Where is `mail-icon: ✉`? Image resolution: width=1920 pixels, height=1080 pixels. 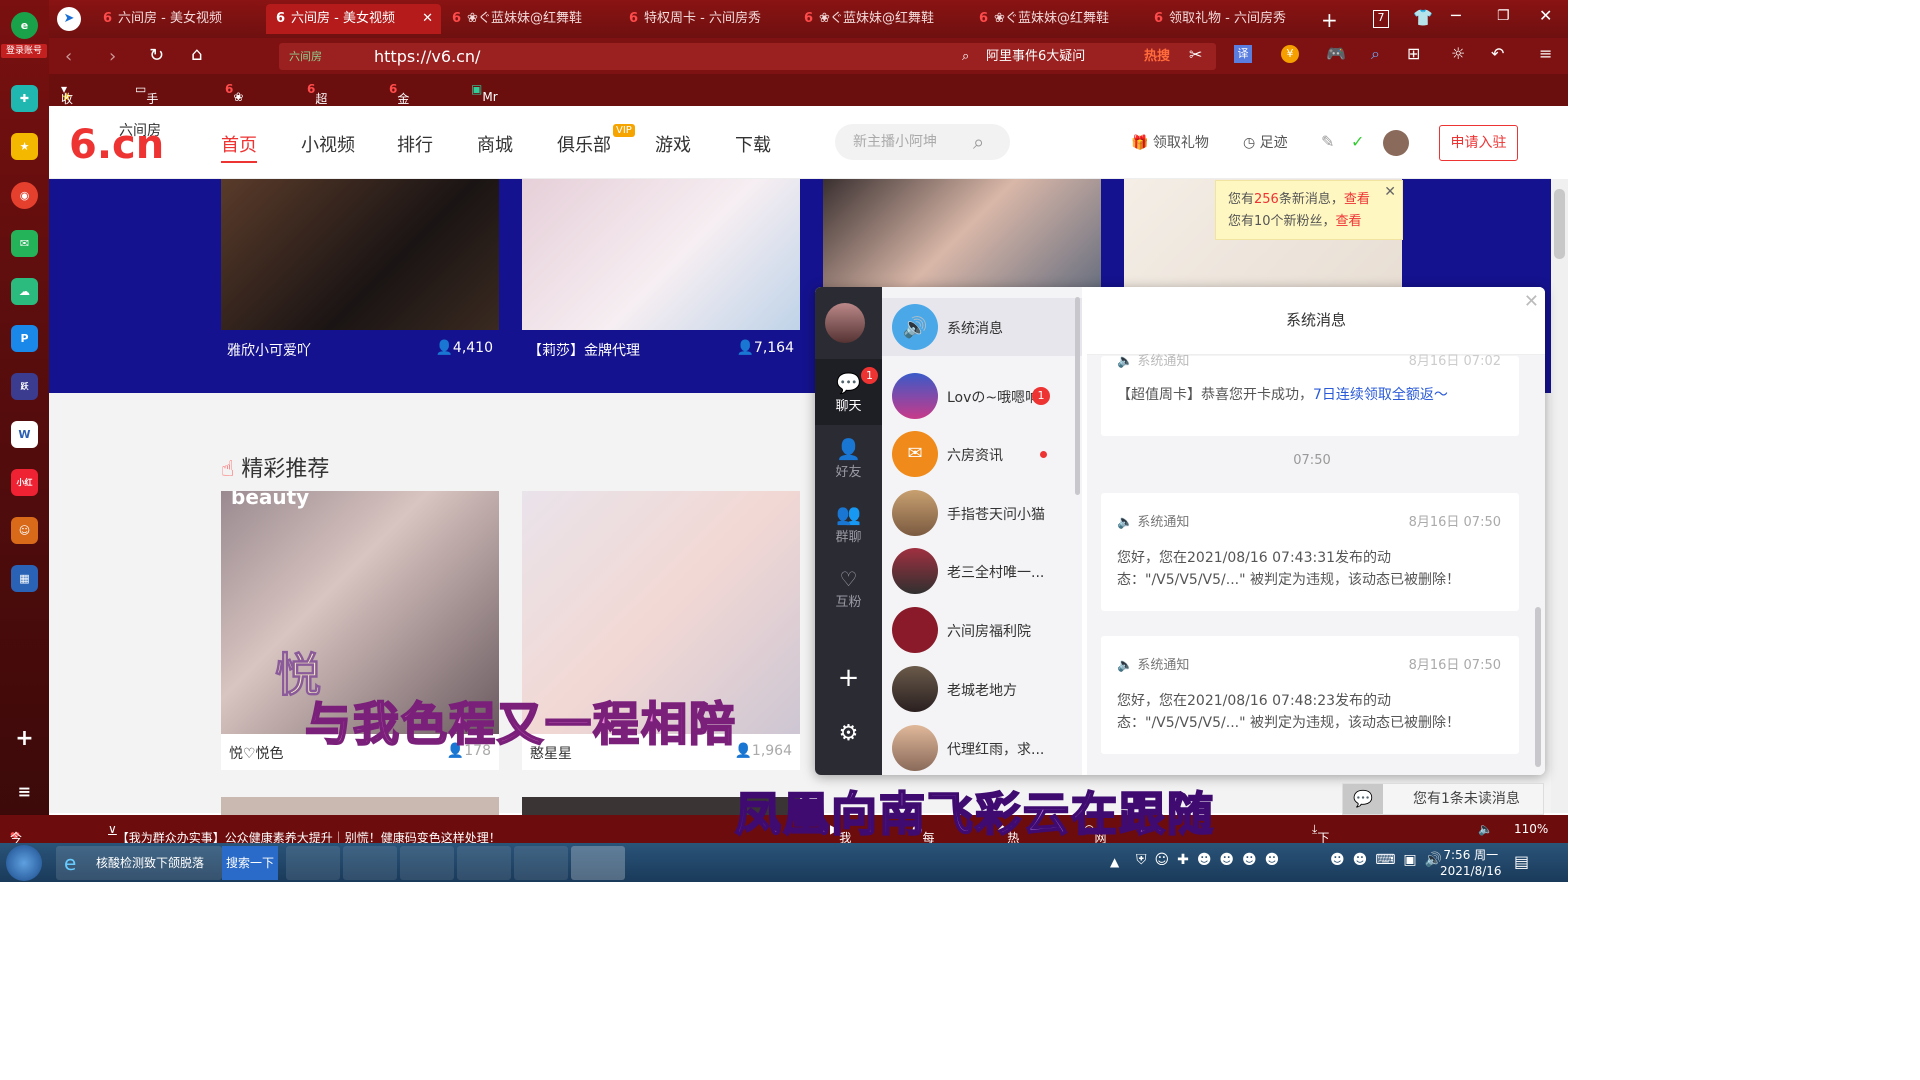 mail-icon: ✉ is located at coordinates (24, 243).